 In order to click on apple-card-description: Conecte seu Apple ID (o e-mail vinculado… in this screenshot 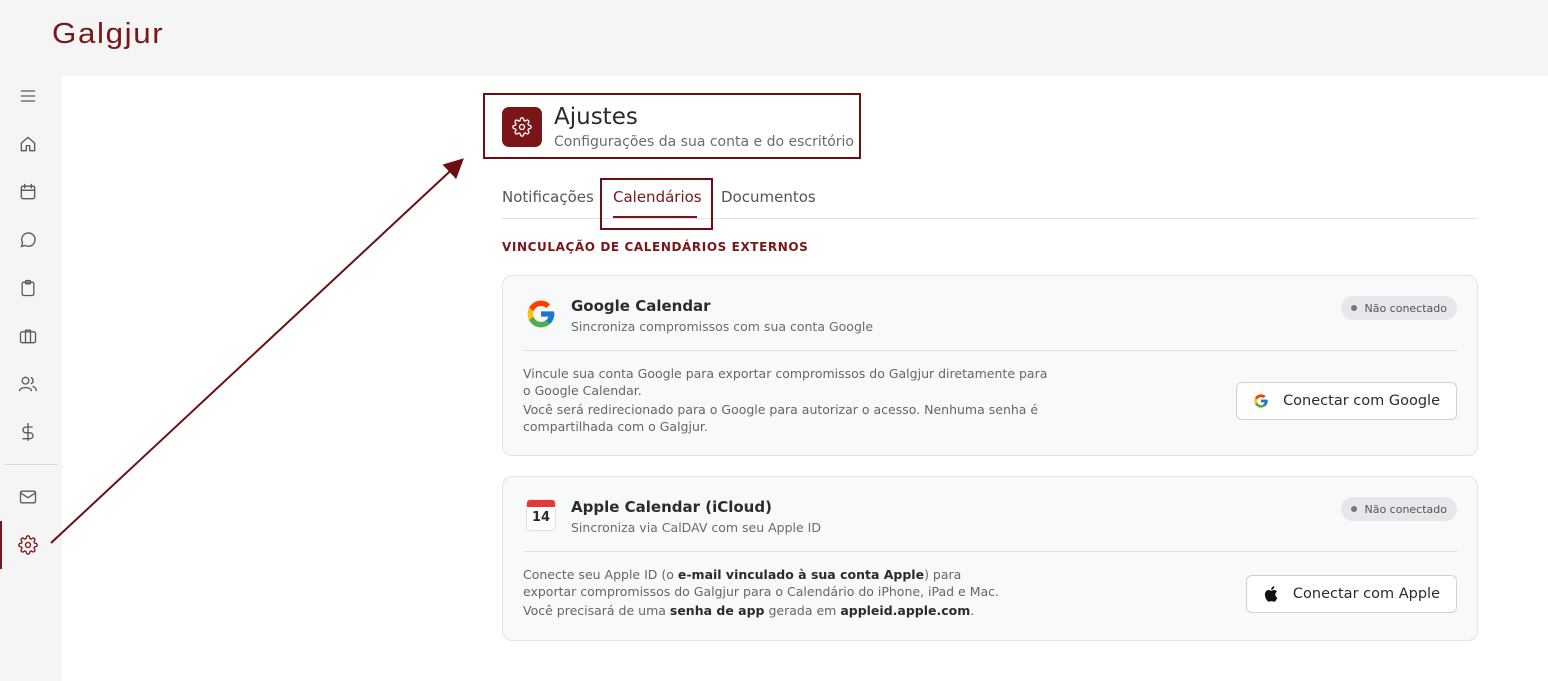, I will do `click(768, 593)`.